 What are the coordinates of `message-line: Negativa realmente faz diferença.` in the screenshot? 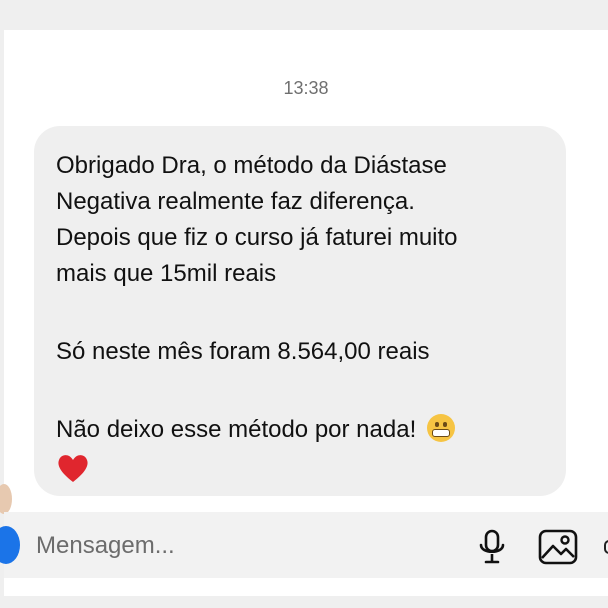 It's located at (235, 201).